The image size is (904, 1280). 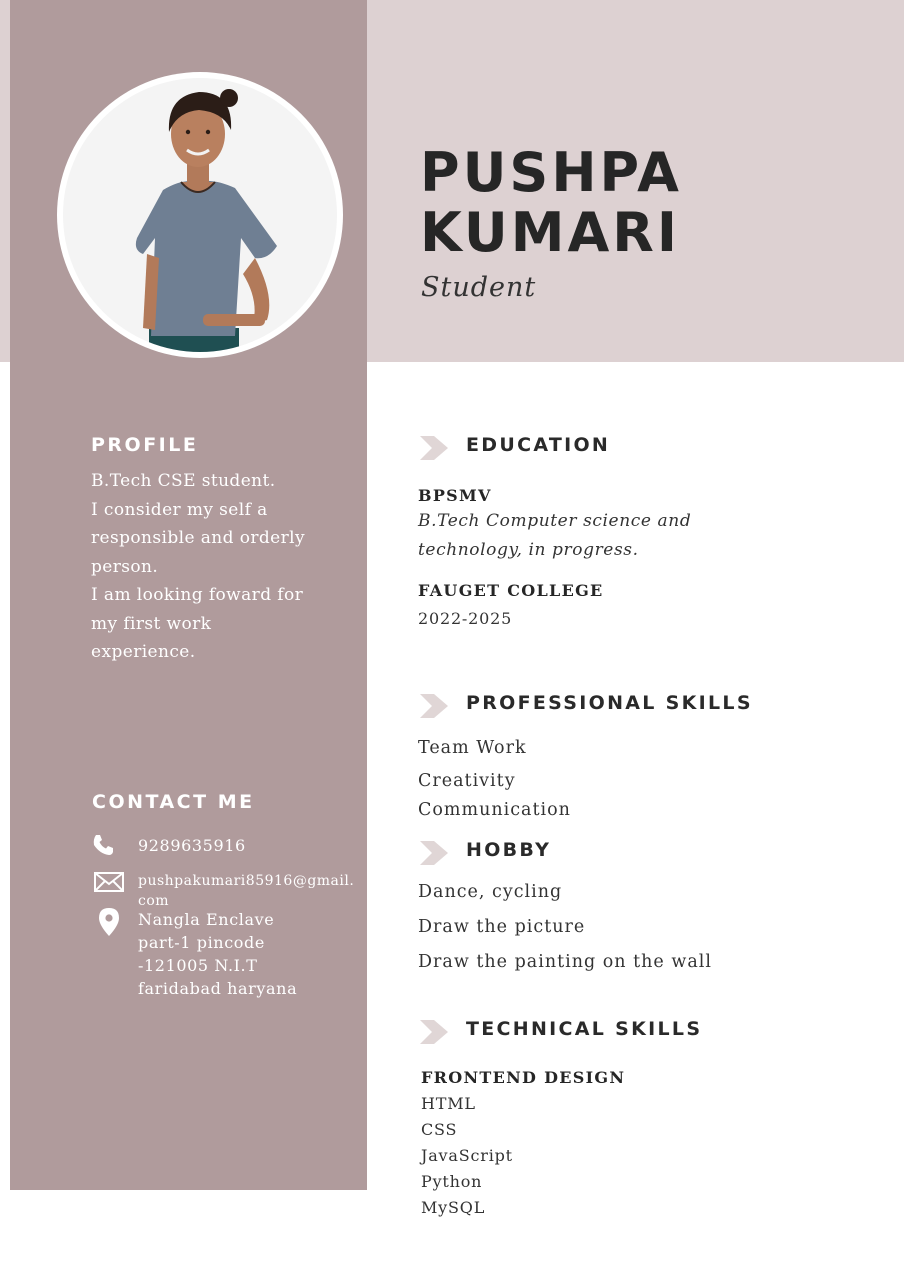 What do you see at coordinates (183, 481) in the screenshot?
I see `profile-line: B.Tech CSE student.` at bounding box center [183, 481].